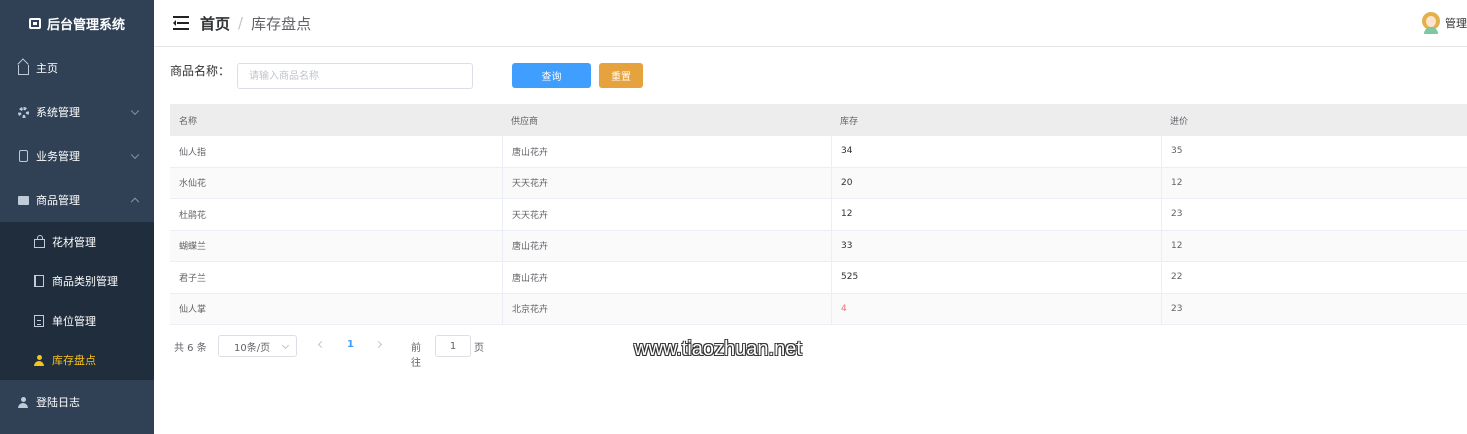 This screenshot has width=1467, height=434. I want to click on table-row: 仙人掌 北京花卉 4 23, so click(818, 309).